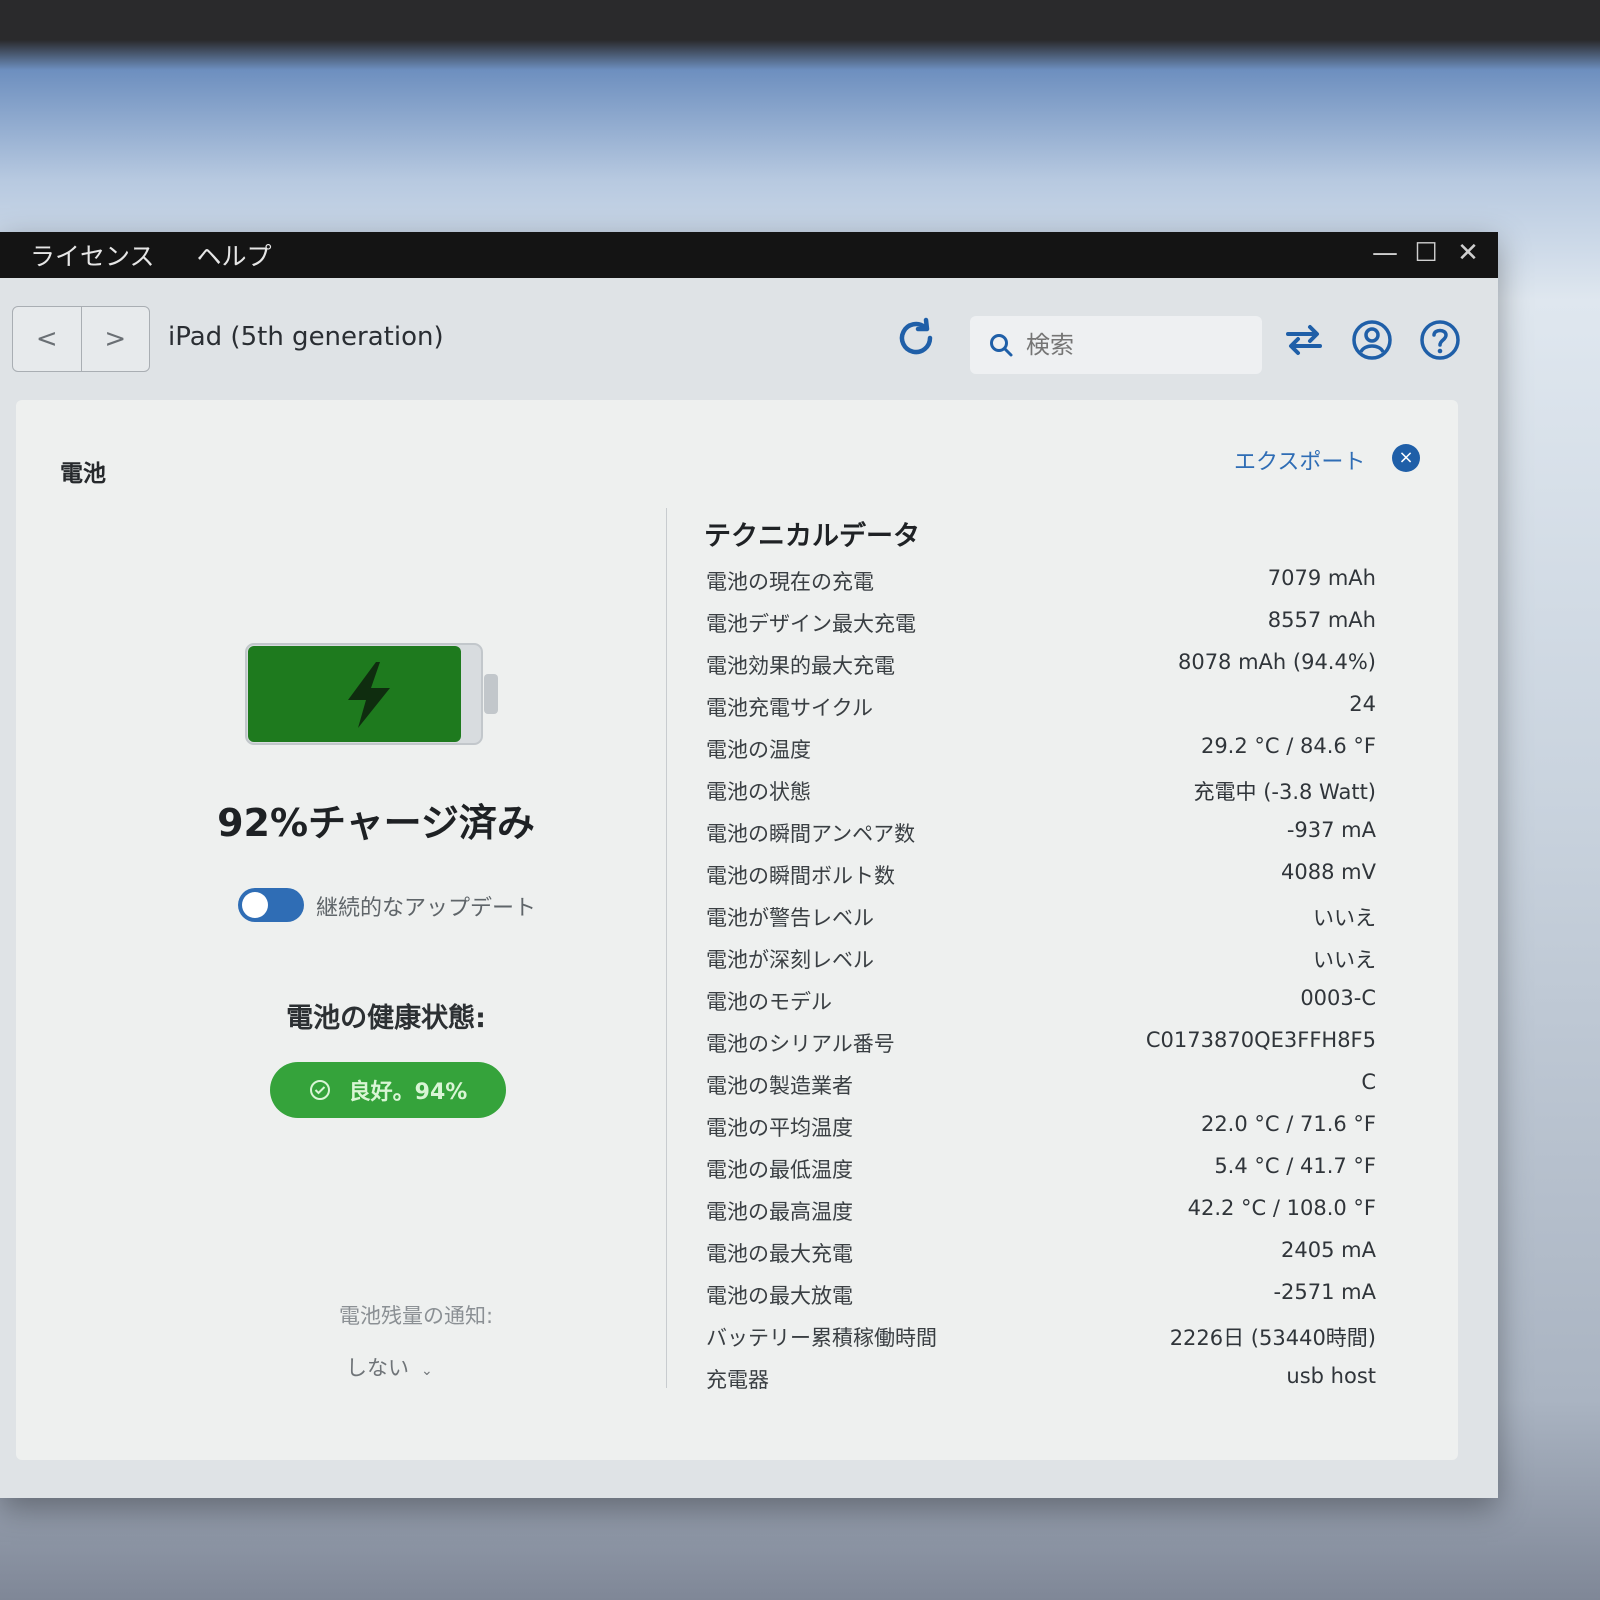 The height and width of the screenshot is (1600, 1600). I want to click on notify-select: しない ⌄, so click(389, 1367).